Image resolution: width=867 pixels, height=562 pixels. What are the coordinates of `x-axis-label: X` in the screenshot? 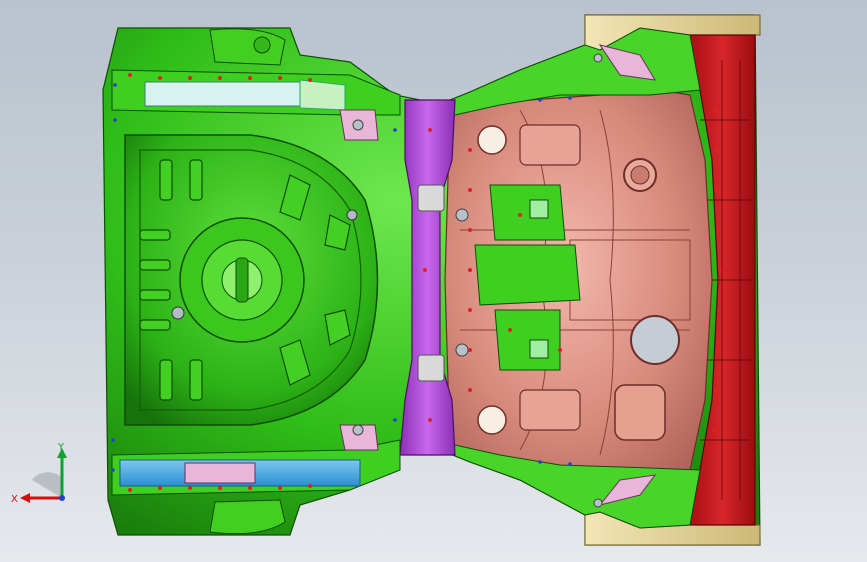 It's located at (14, 499).